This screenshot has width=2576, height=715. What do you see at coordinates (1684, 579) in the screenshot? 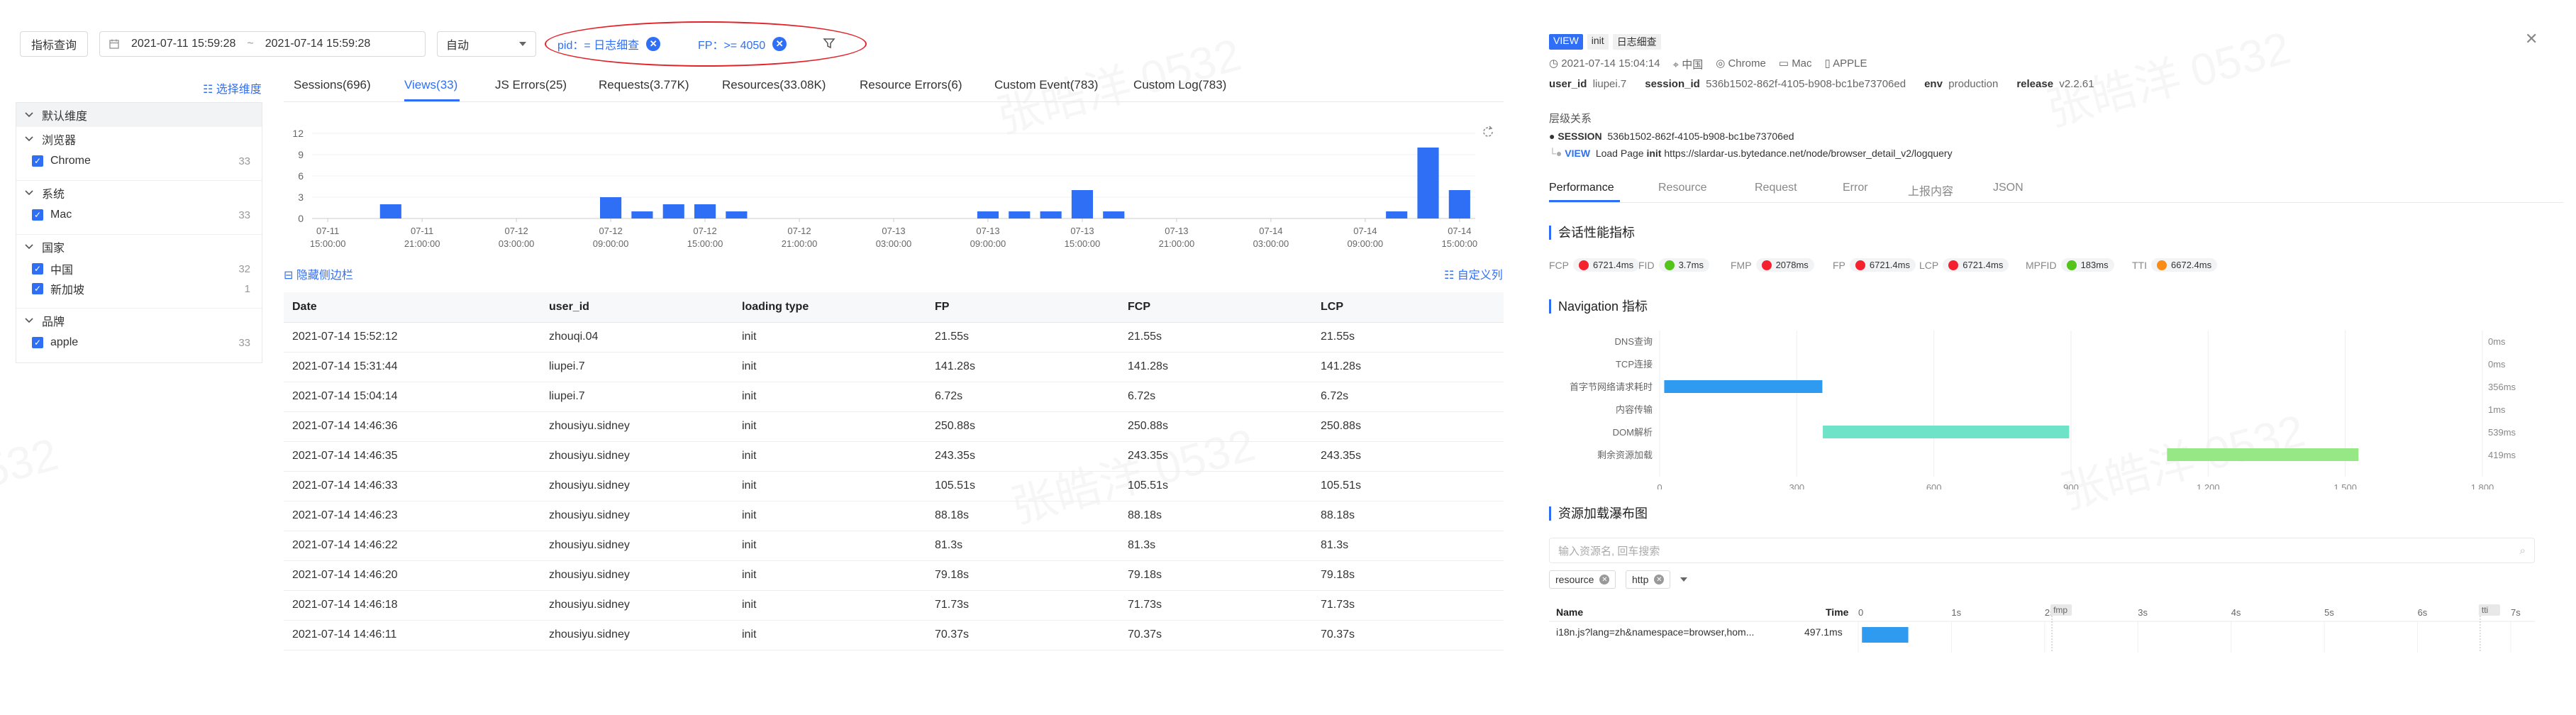
I see `caret-down-icon` at bounding box center [1684, 579].